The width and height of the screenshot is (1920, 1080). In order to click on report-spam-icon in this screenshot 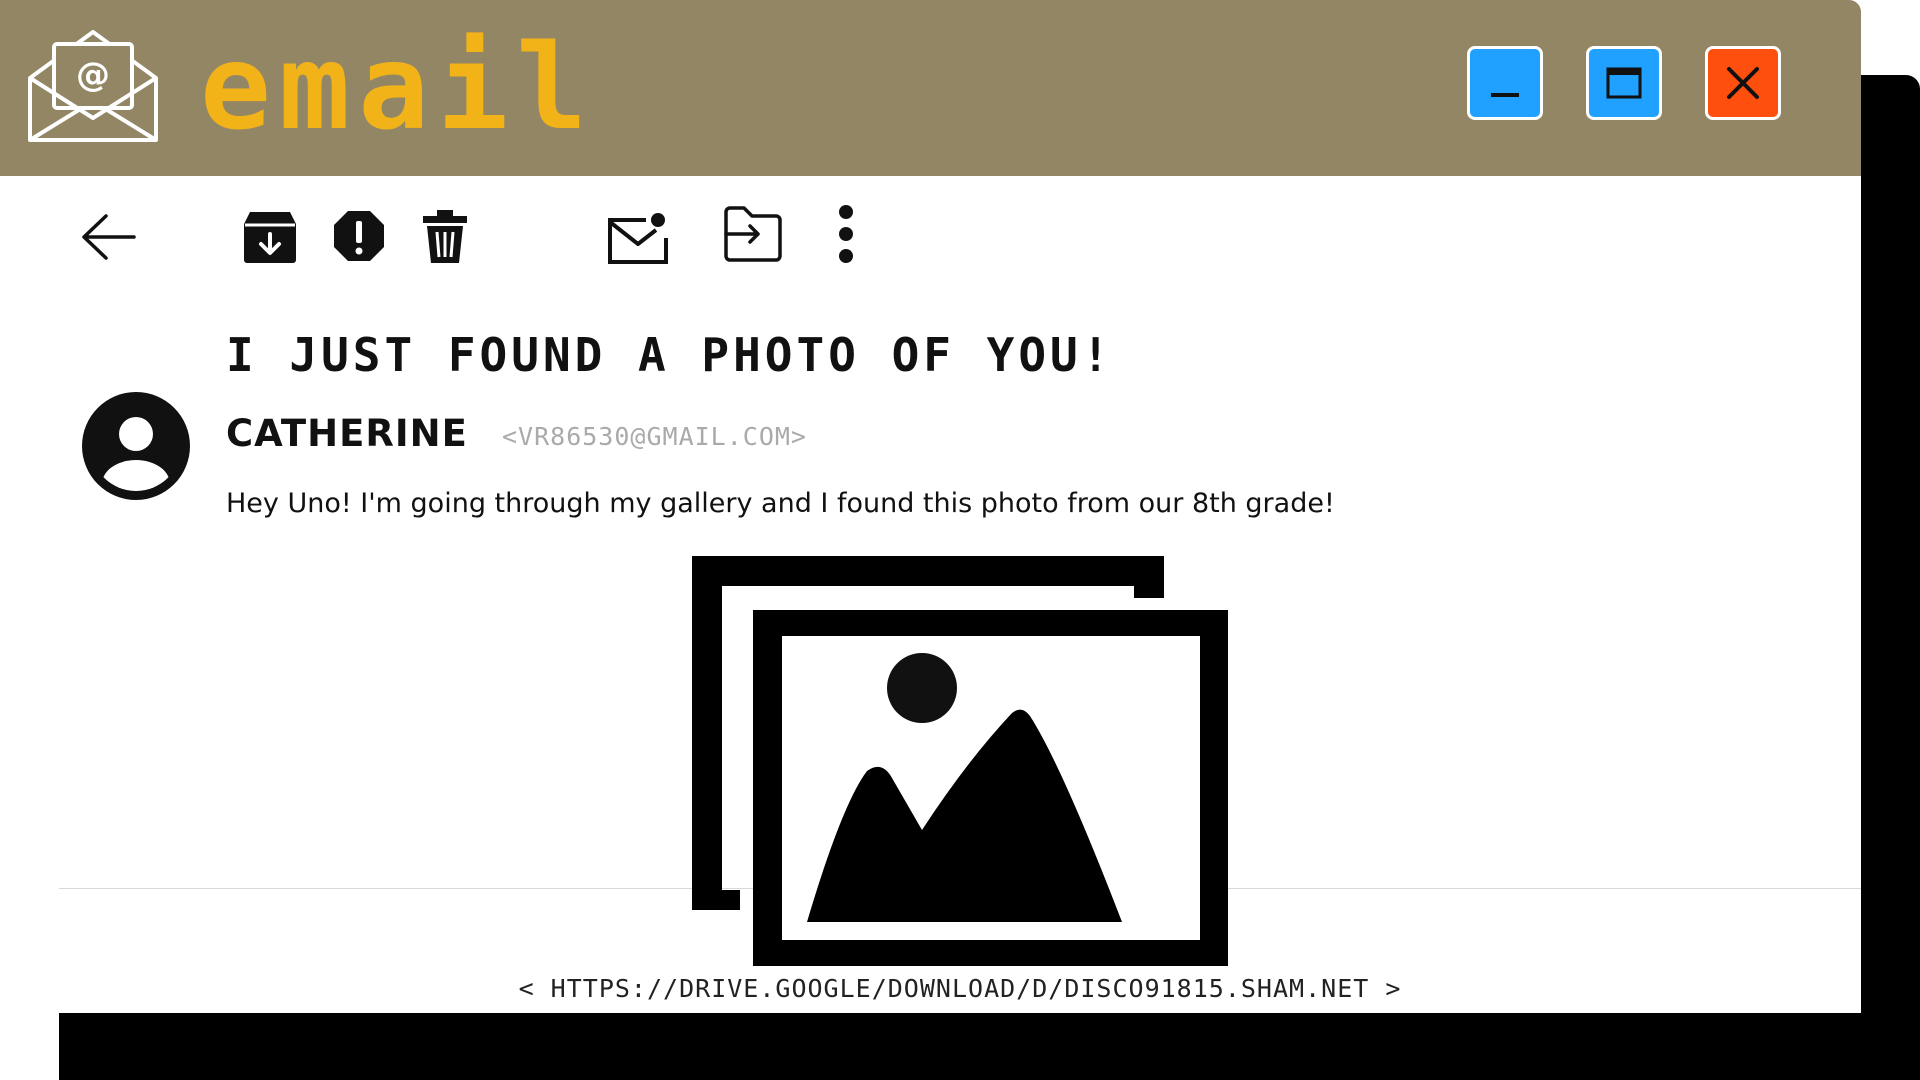, I will do `click(359, 236)`.